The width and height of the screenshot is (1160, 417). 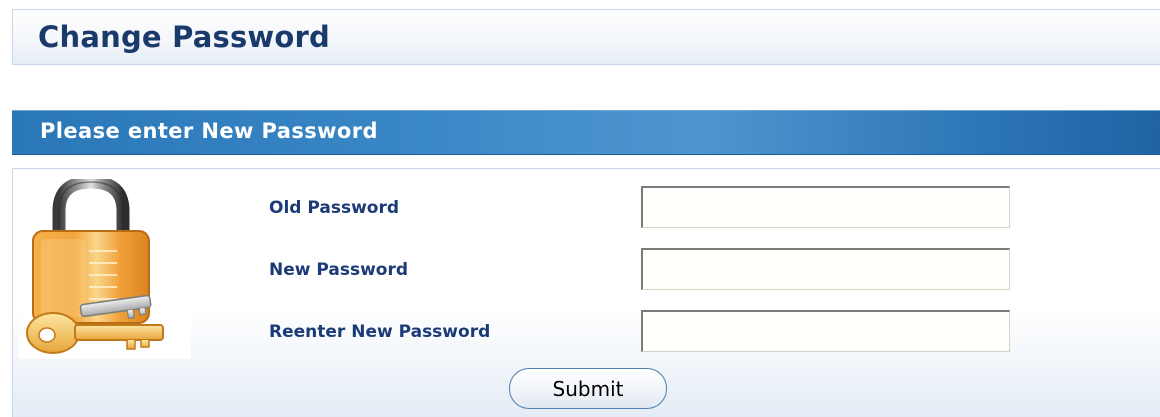 I want to click on reenter-password-label: Reenter New Password, so click(x=380, y=332).